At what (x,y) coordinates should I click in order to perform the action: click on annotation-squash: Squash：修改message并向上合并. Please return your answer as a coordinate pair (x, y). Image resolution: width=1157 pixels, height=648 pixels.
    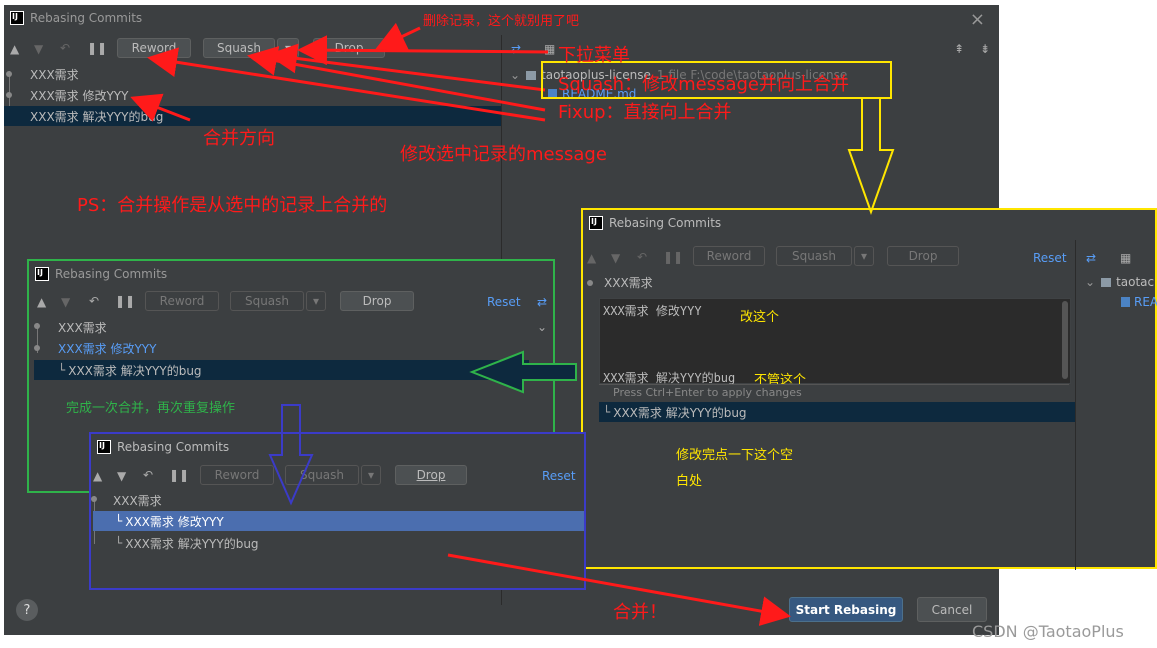
    Looking at the image, I should click on (703, 84).